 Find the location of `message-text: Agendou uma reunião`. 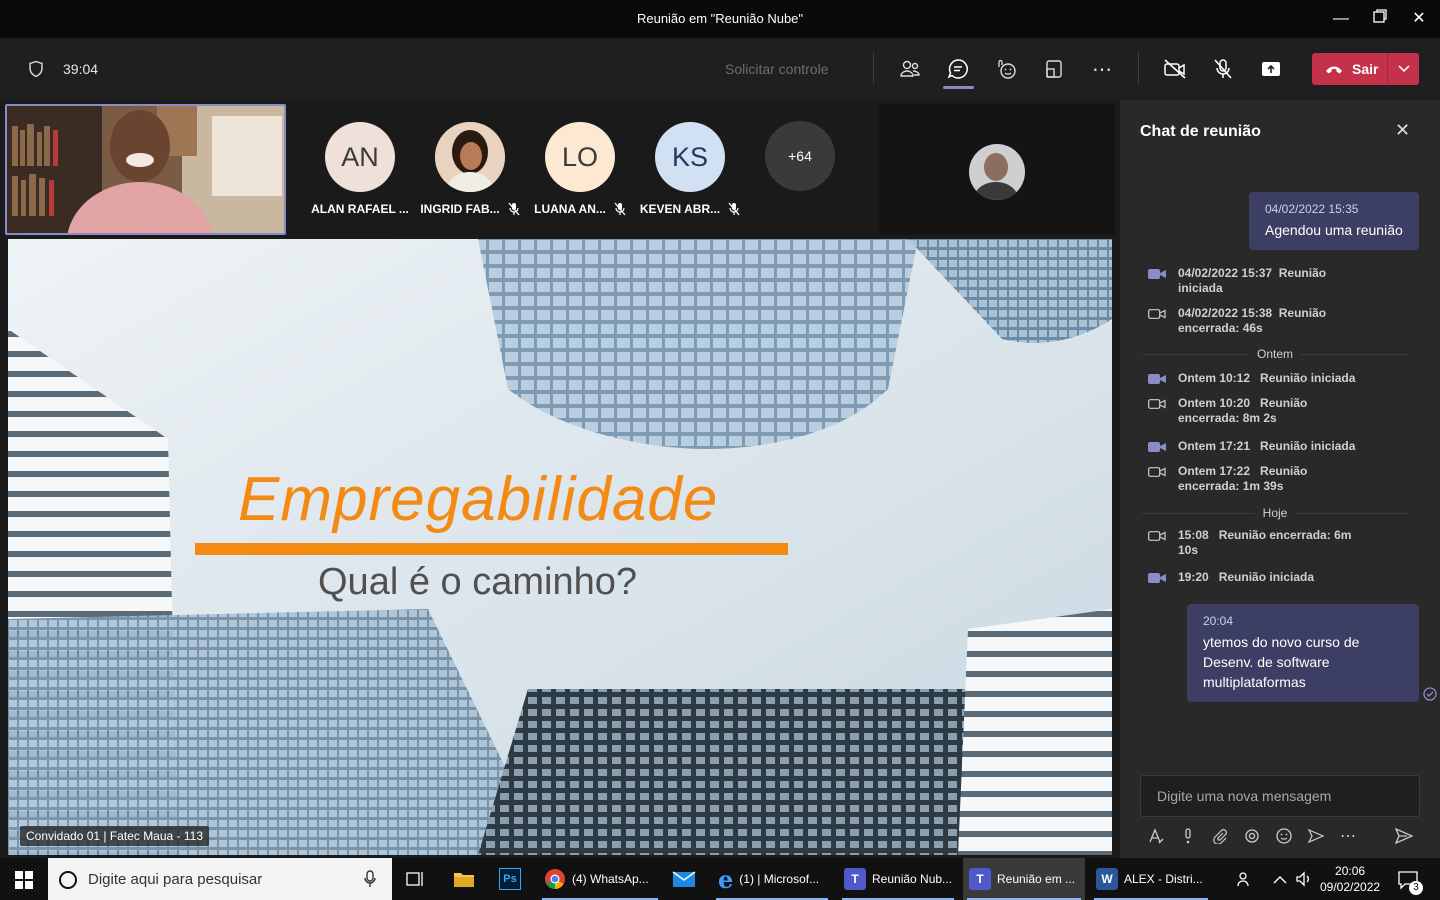

message-text: Agendou uma reunião is located at coordinates (1334, 230).